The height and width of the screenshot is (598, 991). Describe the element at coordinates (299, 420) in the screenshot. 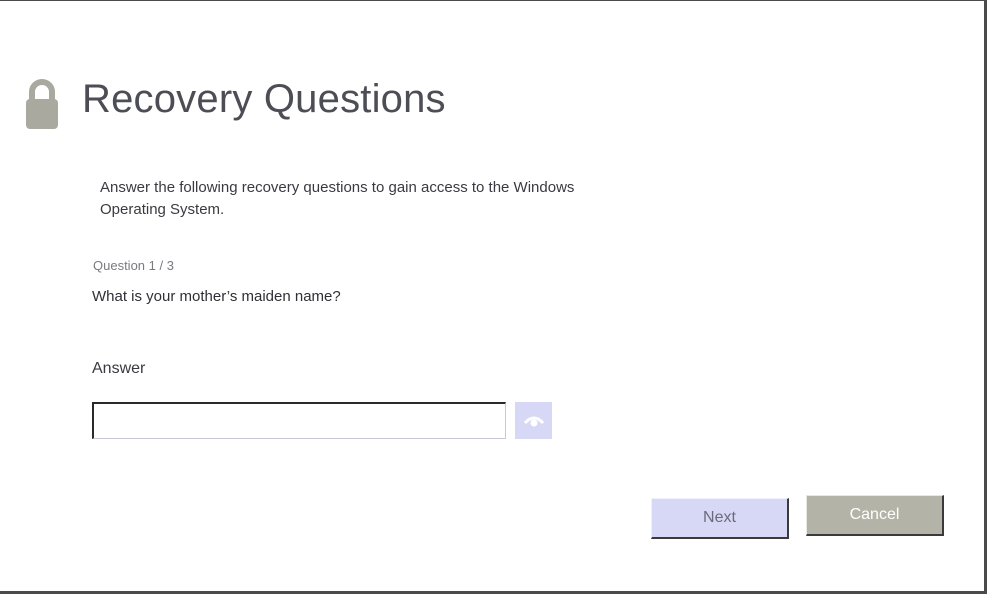

I see `answer-input` at that location.